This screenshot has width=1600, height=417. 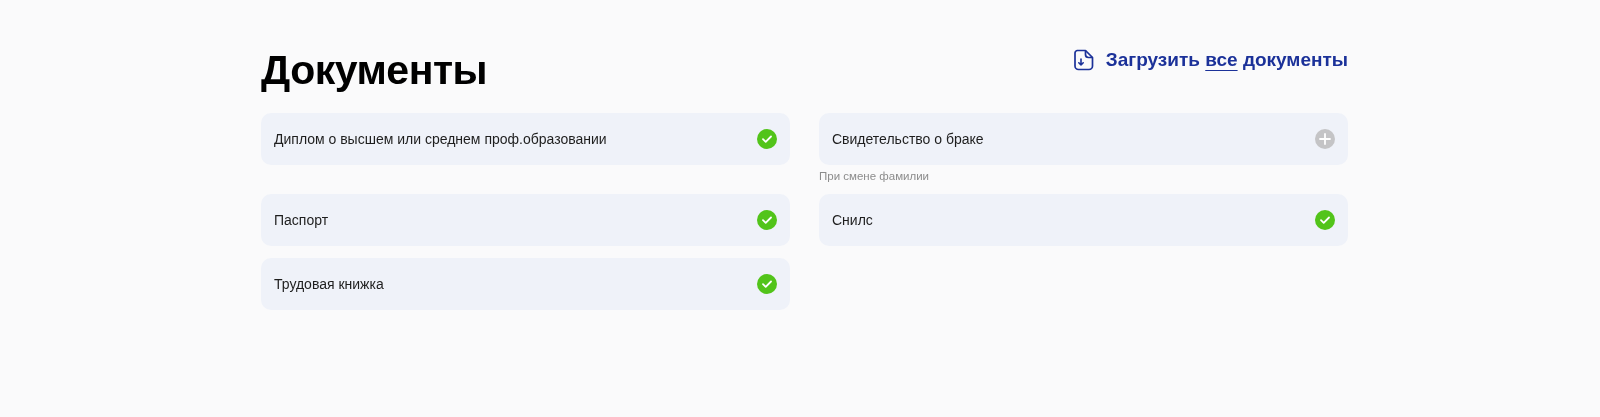 I want to click on document-name: Трудовая книжка, so click(x=329, y=284).